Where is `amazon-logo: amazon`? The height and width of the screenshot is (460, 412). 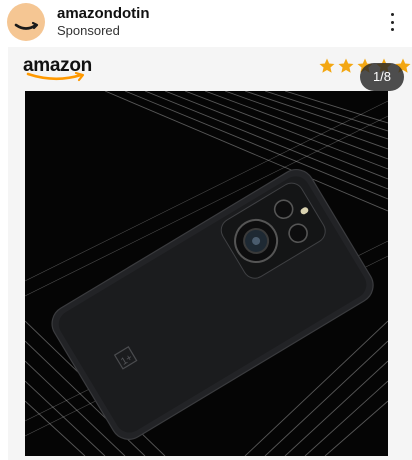 amazon-logo: amazon is located at coordinates (57, 71).